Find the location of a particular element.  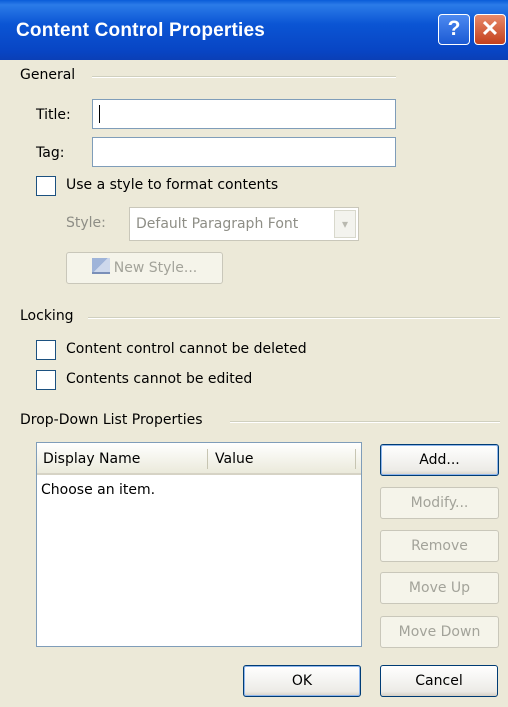

cannot-delete-checkbox is located at coordinates (46, 350).